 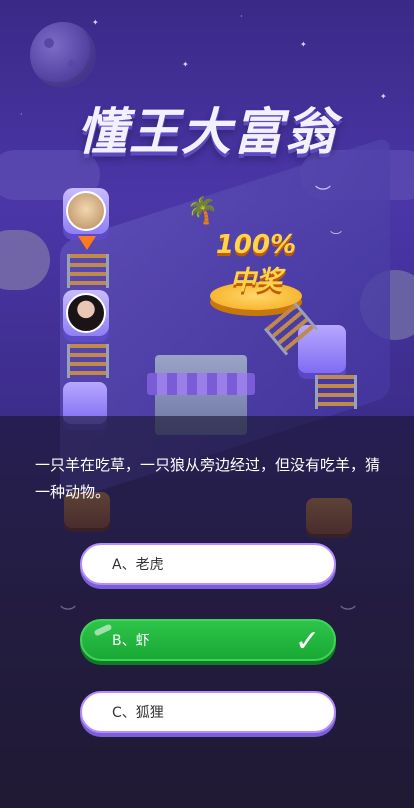 What do you see at coordinates (103, 630) in the screenshot?
I see `gloss-highlight` at bounding box center [103, 630].